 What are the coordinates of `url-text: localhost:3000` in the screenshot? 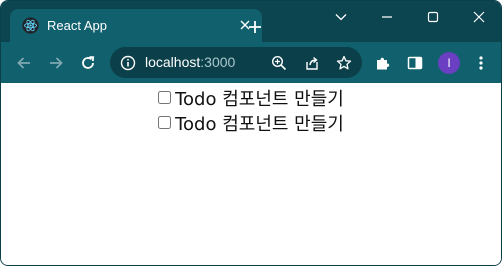 It's located at (190, 62).